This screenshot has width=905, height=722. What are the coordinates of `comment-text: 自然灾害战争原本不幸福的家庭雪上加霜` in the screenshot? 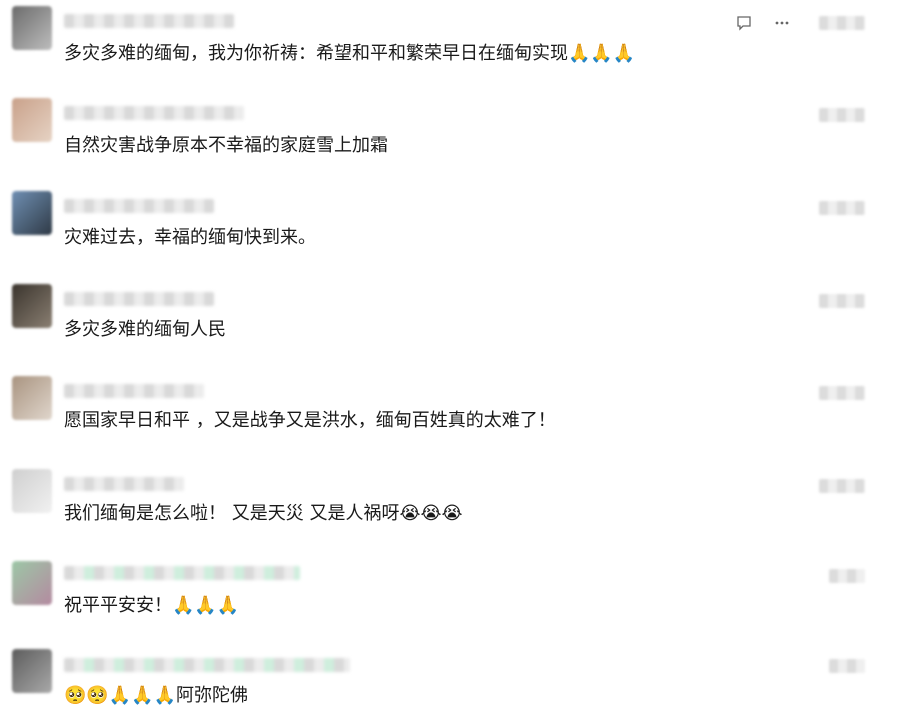 It's located at (226, 145).